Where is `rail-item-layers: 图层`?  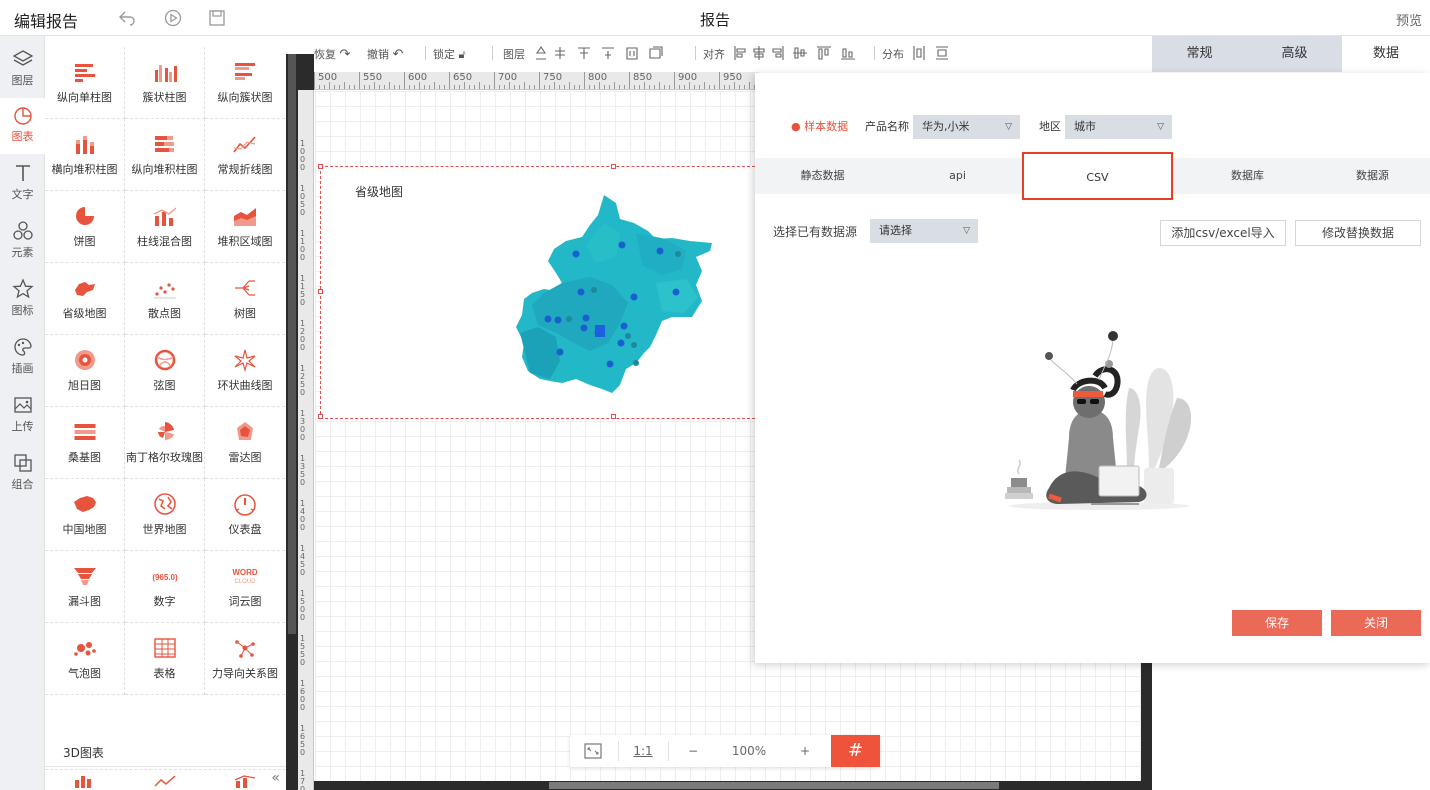 rail-item-layers: 图层 is located at coordinates (22, 70).